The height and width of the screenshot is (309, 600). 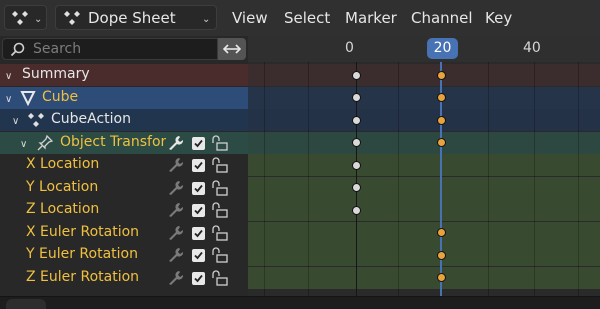 I want to click on search-placeholder: Search, so click(x=57, y=49).